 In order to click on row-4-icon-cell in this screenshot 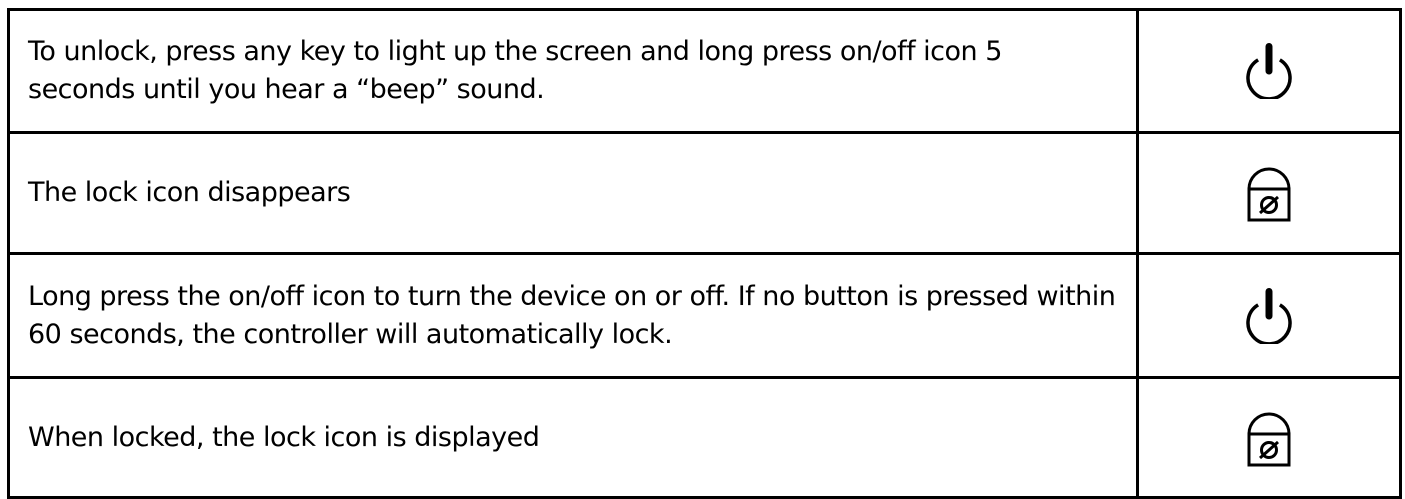, I will do `click(1269, 437)`.